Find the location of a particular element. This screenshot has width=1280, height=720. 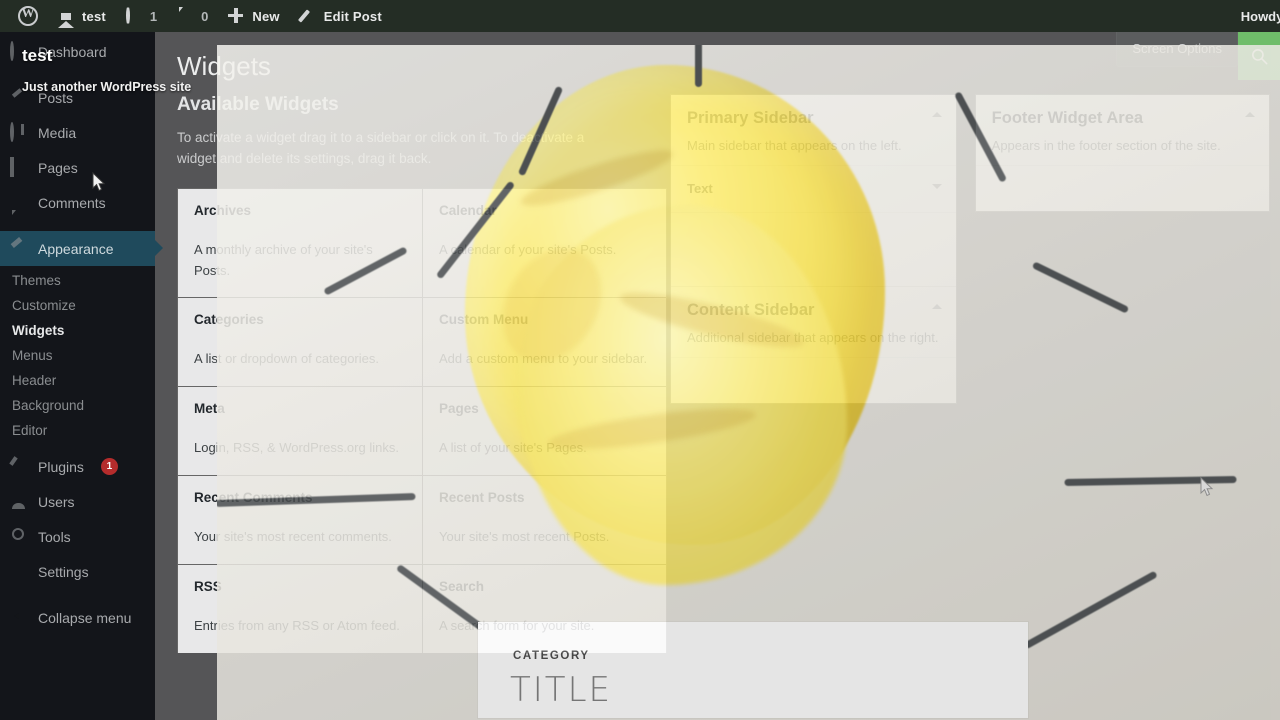

sidebar-item-label: Media is located at coordinates (57, 132).